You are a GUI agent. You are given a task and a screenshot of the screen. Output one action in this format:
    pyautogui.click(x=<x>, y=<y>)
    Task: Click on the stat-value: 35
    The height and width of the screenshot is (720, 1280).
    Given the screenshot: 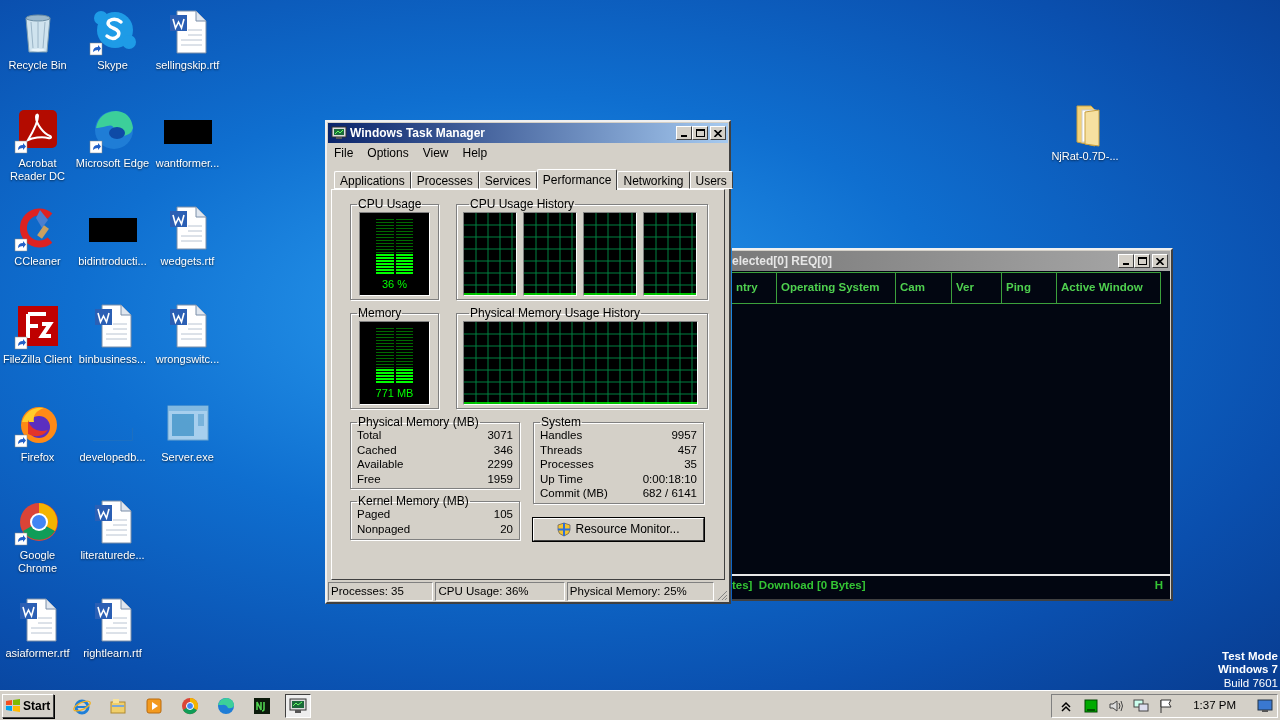 What is the action you would take?
    pyautogui.click(x=690, y=464)
    